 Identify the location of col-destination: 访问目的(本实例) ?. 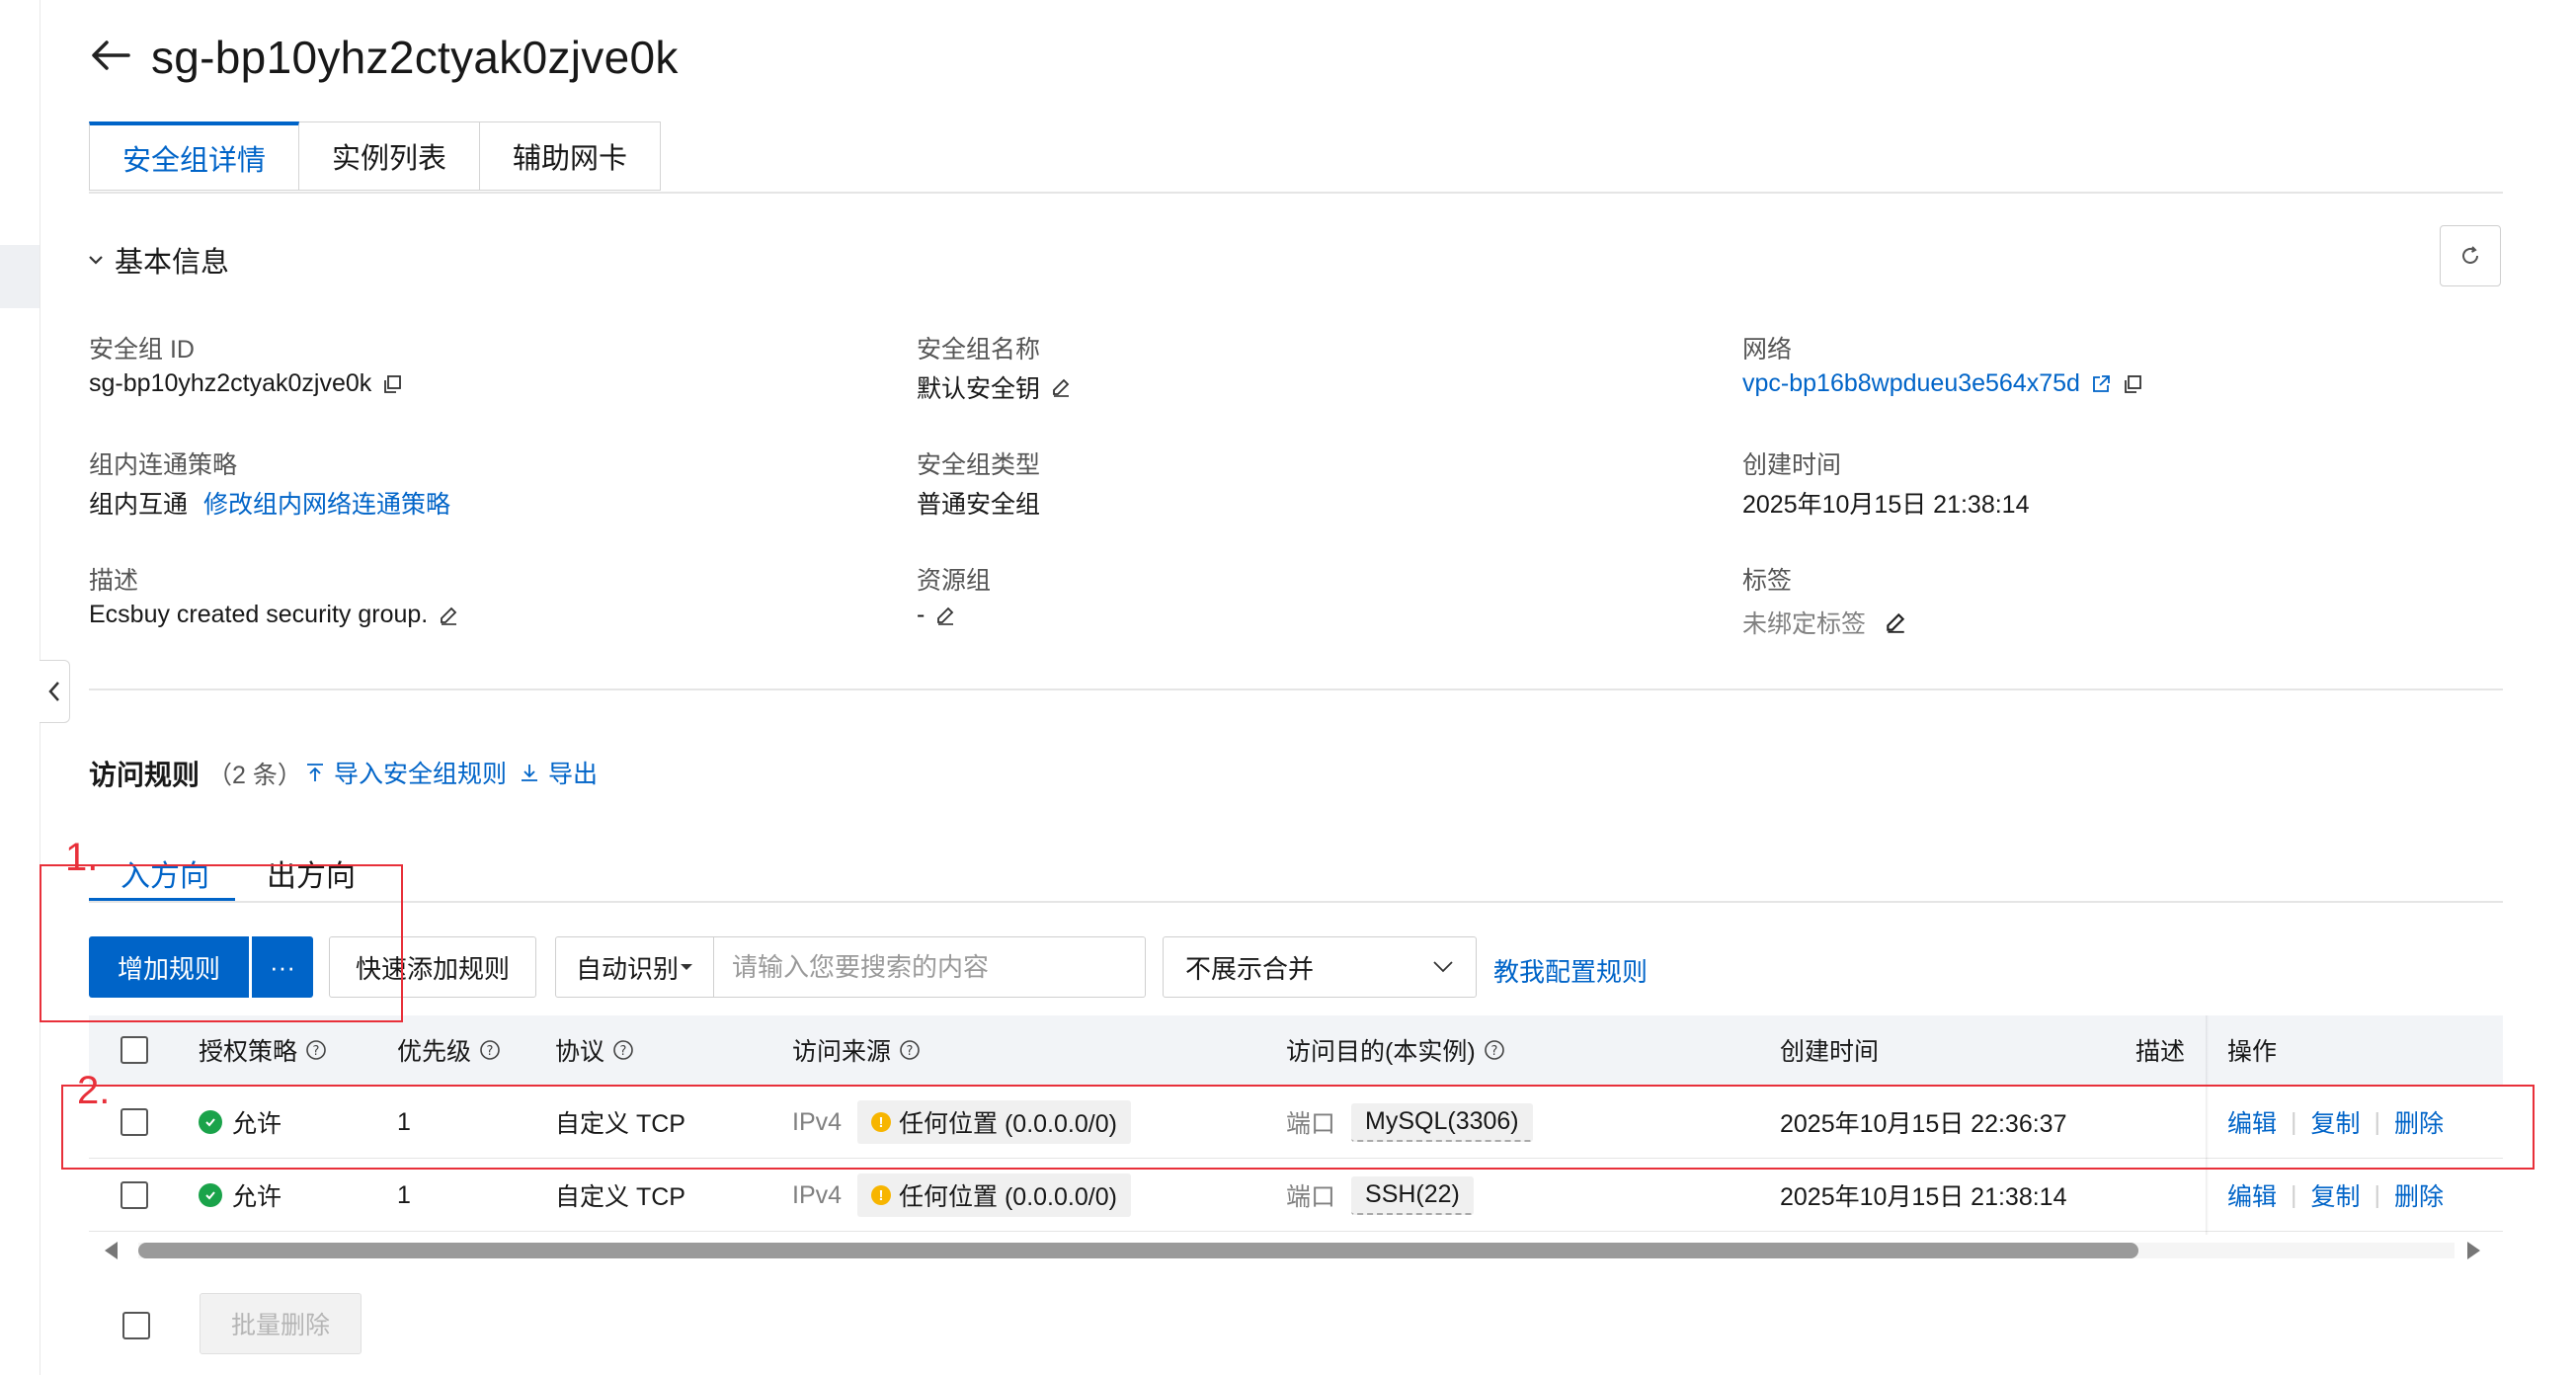
(1395, 1050).